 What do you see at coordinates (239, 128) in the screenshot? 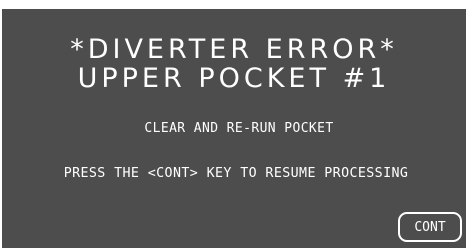
I see `instruction-text: CLEAR AND RE-RUN POCKET` at bounding box center [239, 128].